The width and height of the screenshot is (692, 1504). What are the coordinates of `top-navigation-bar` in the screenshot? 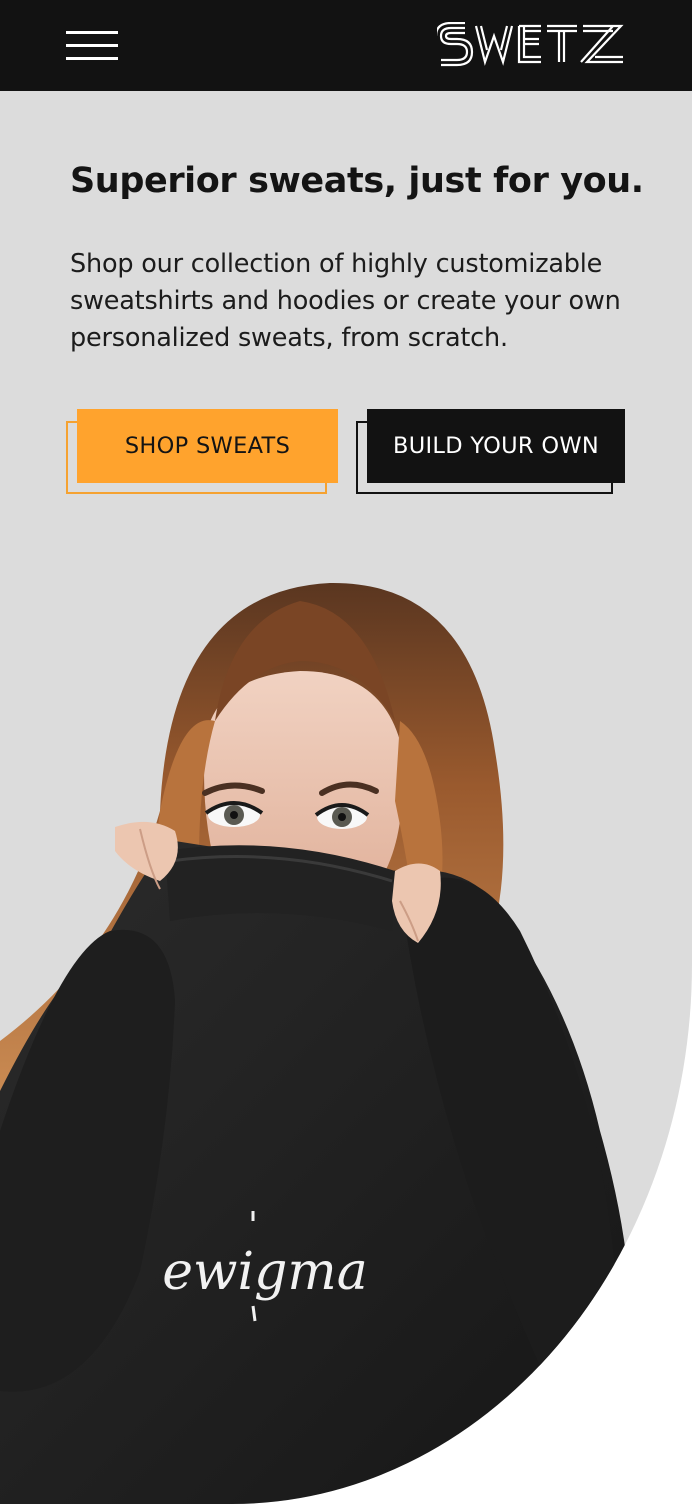 It's located at (346, 45).